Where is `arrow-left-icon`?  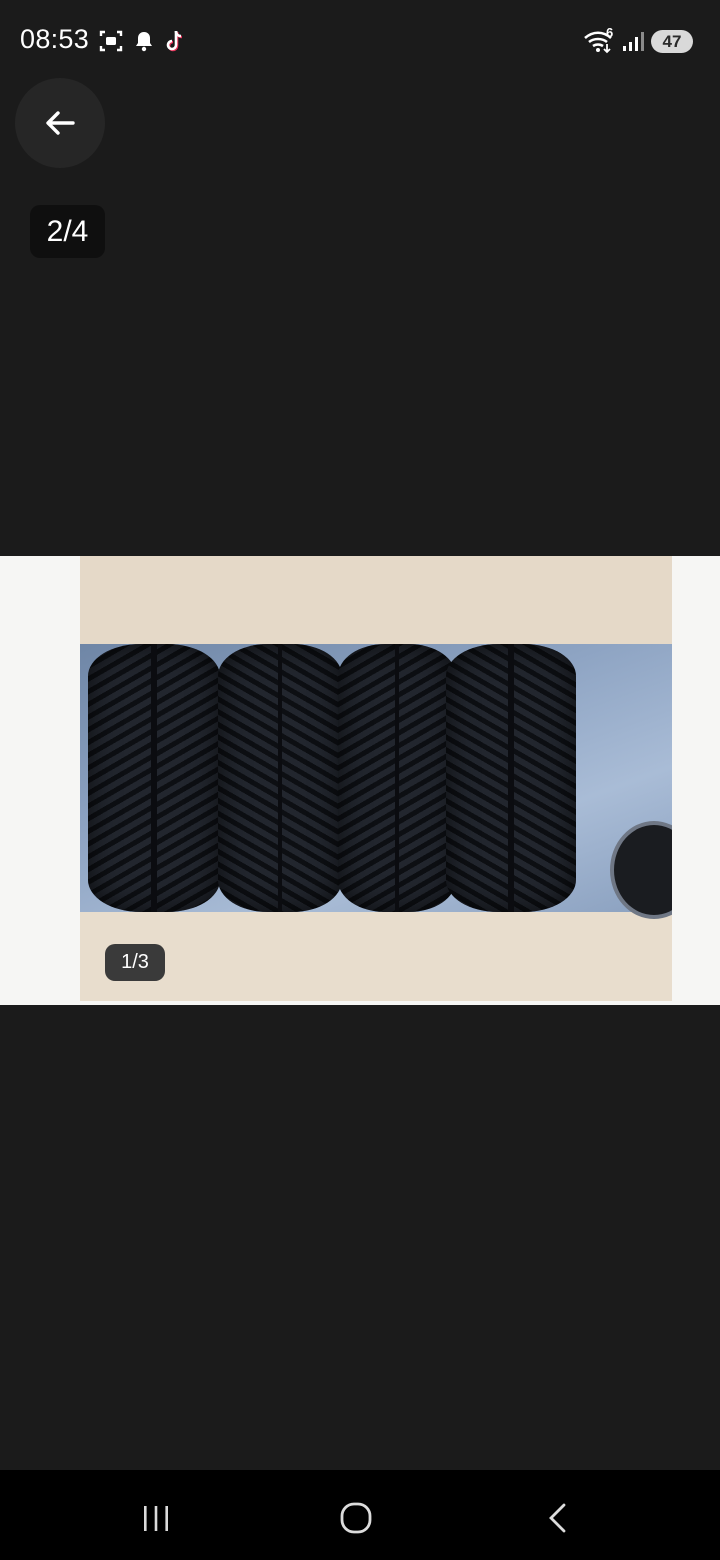
arrow-left-icon is located at coordinates (60, 123).